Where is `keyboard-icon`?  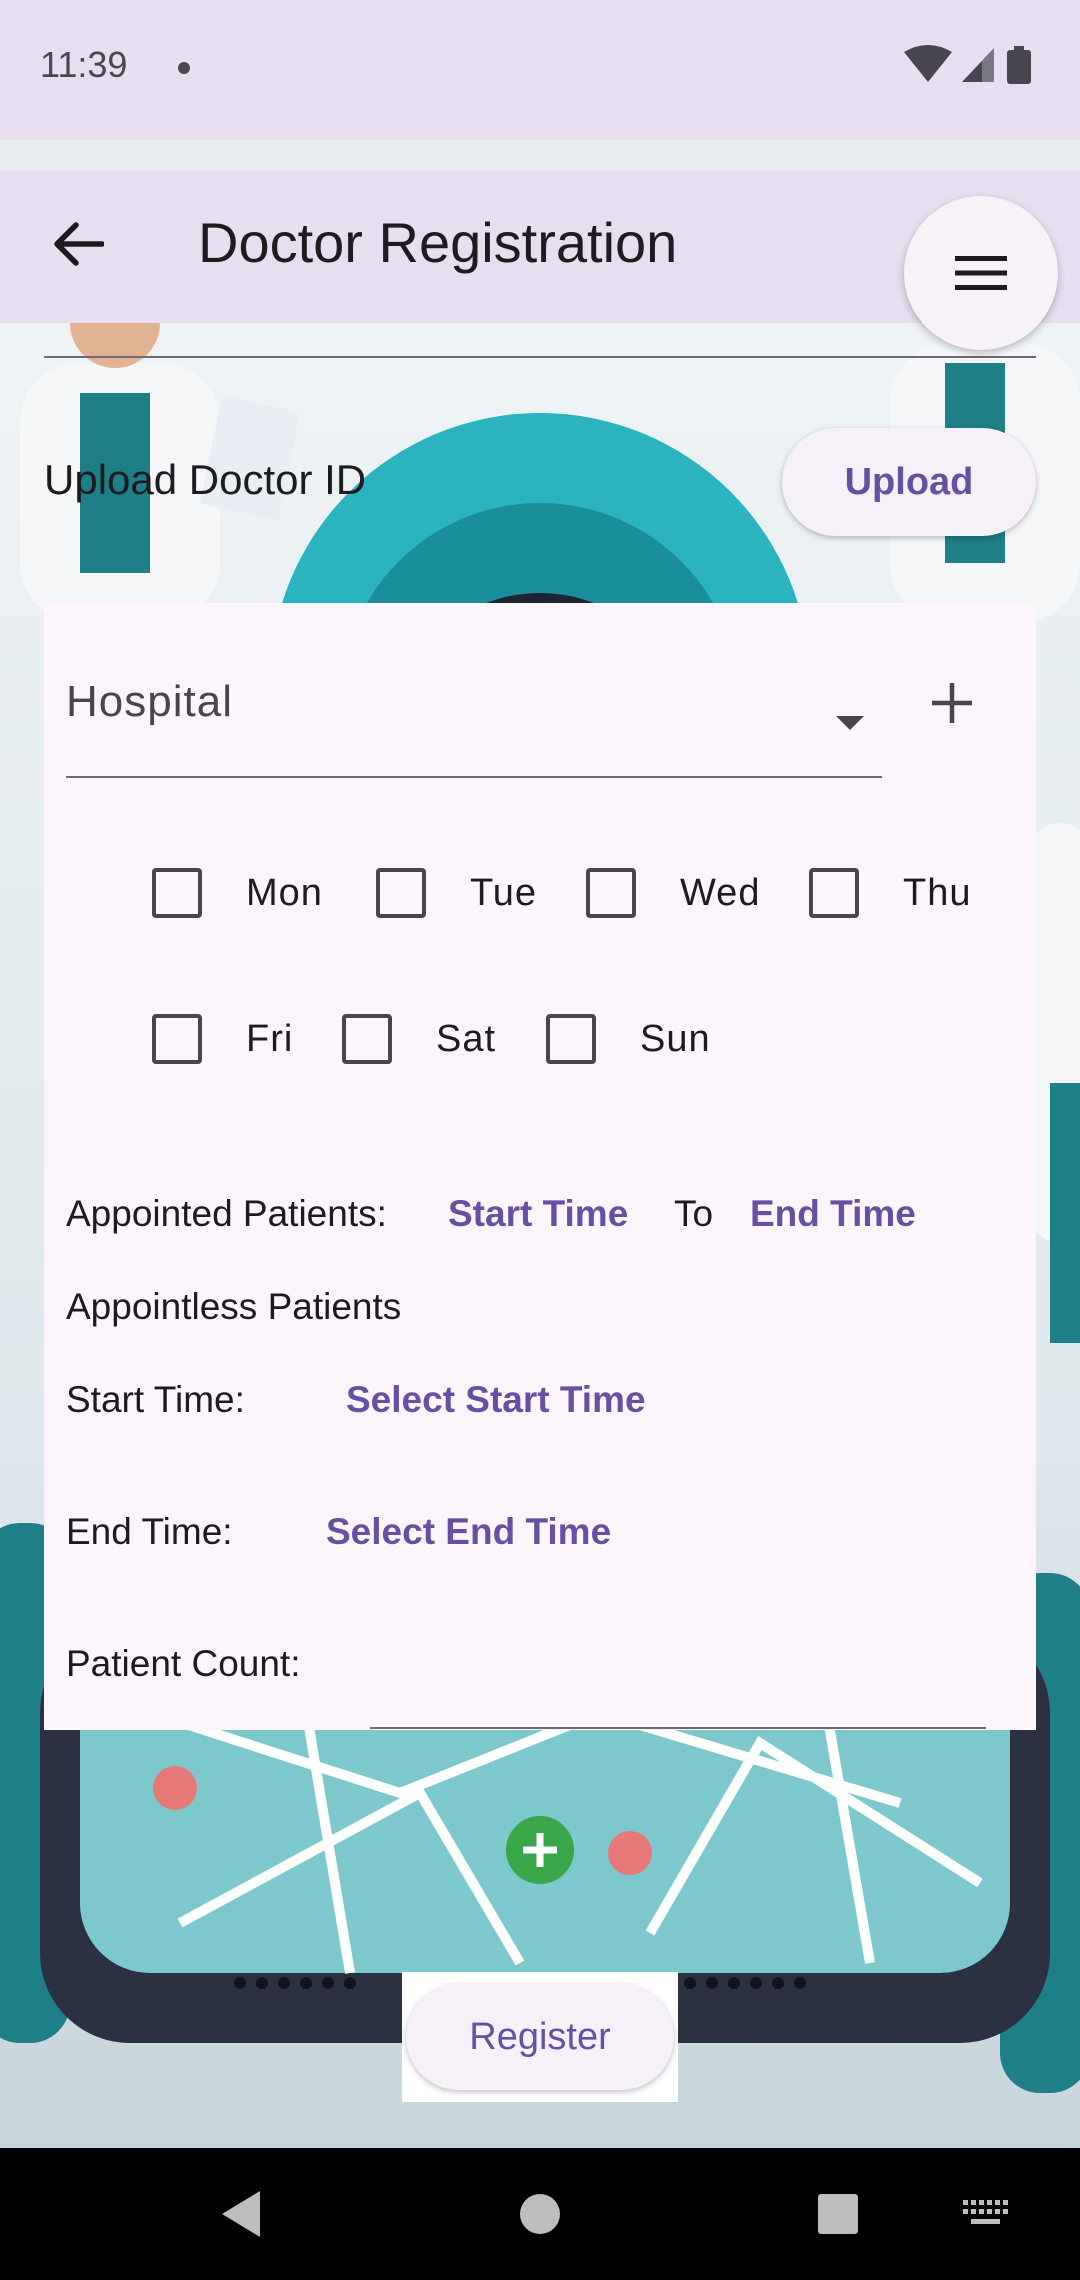
keyboard-icon is located at coordinates (985, 2212).